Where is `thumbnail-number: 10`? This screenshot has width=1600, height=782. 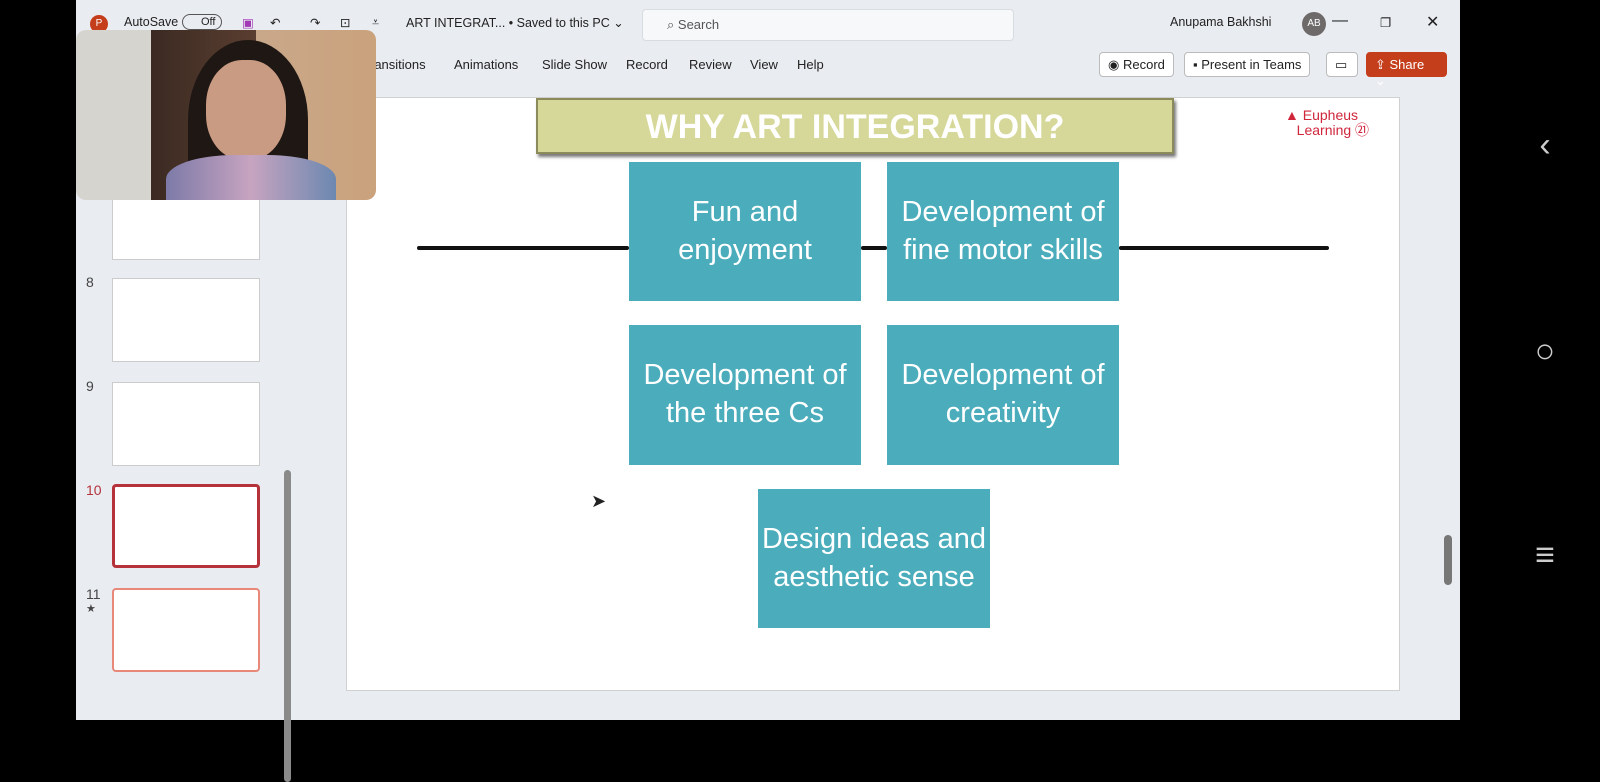 thumbnail-number: 10 is located at coordinates (94, 490).